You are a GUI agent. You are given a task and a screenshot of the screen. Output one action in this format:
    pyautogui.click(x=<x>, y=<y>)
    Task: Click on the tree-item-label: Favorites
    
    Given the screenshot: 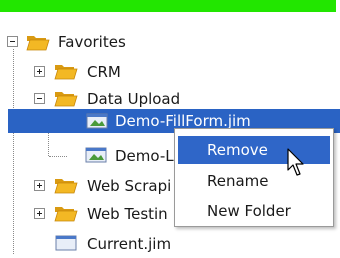 What is the action you would take?
    pyautogui.click(x=92, y=42)
    